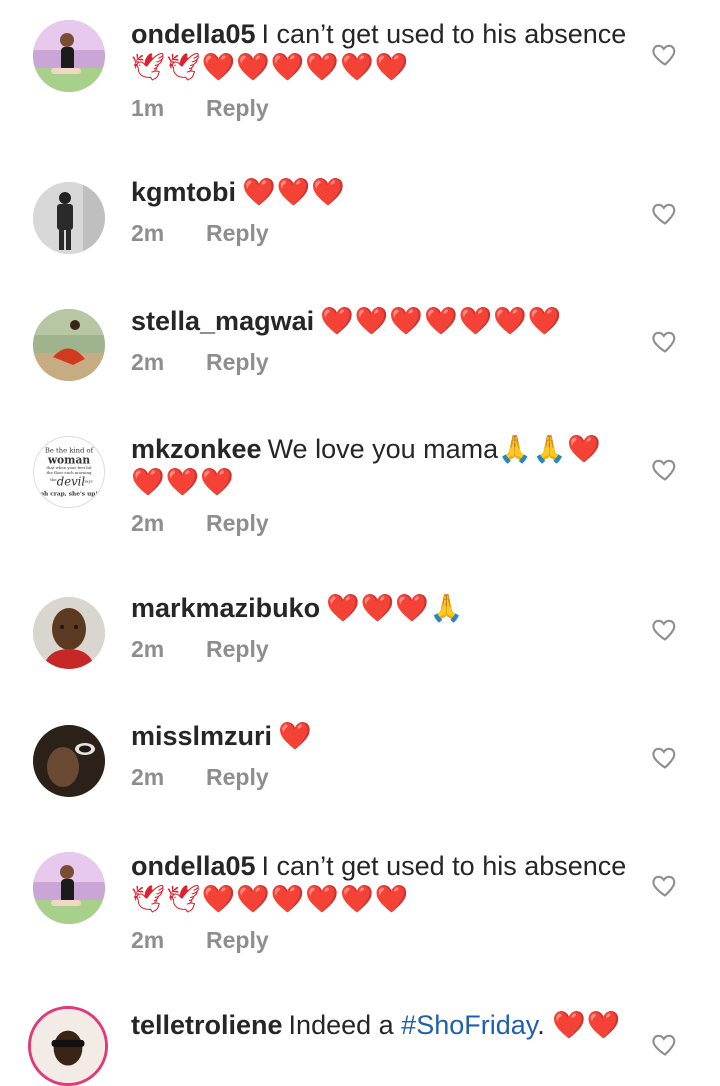 The image size is (720, 1086). Describe the element at coordinates (201, 736) in the screenshot. I see `comment-username: misslmzuri` at that location.